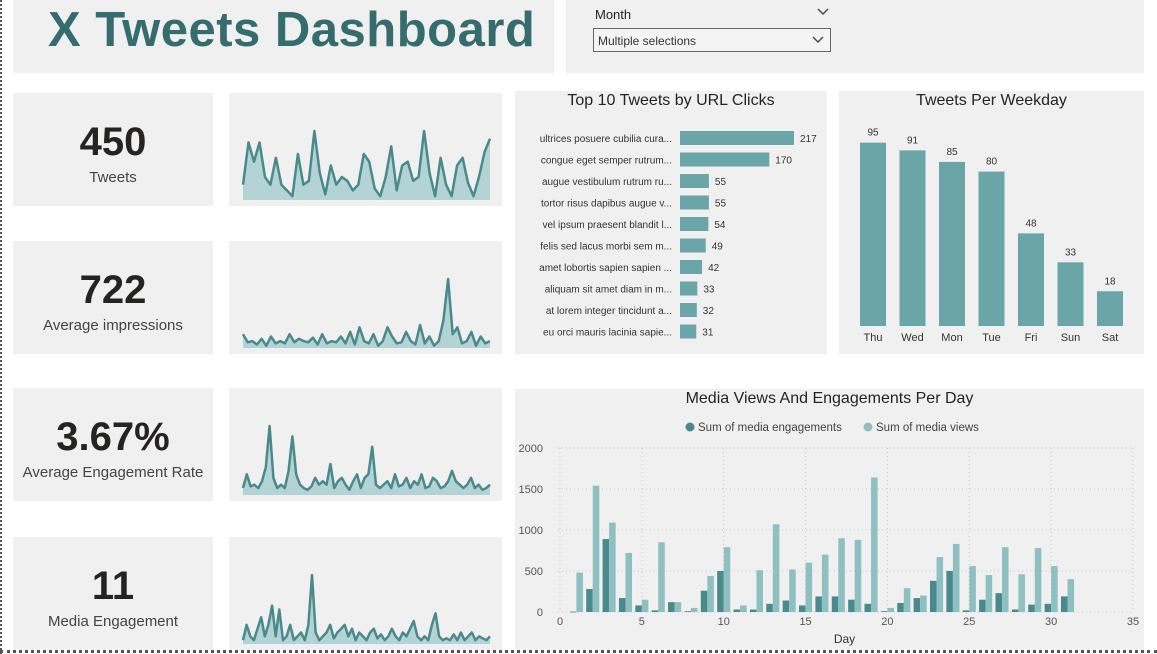 This screenshot has height=654, width=1157. What do you see at coordinates (613, 14) in the screenshot?
I see `slicer-label: Month` at bounding box center [613, 14].